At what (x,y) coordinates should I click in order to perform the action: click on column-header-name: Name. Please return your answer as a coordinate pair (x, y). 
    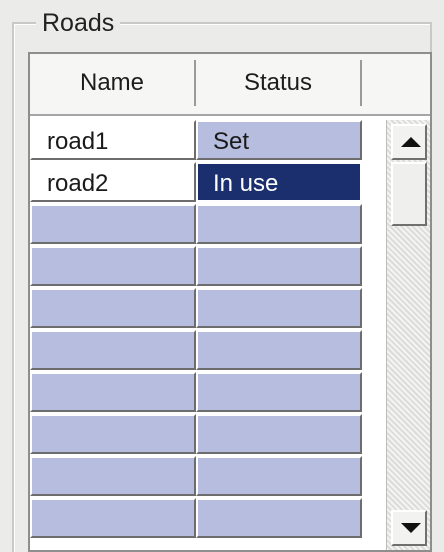
    Looking at the image, I should click on (113, 83).